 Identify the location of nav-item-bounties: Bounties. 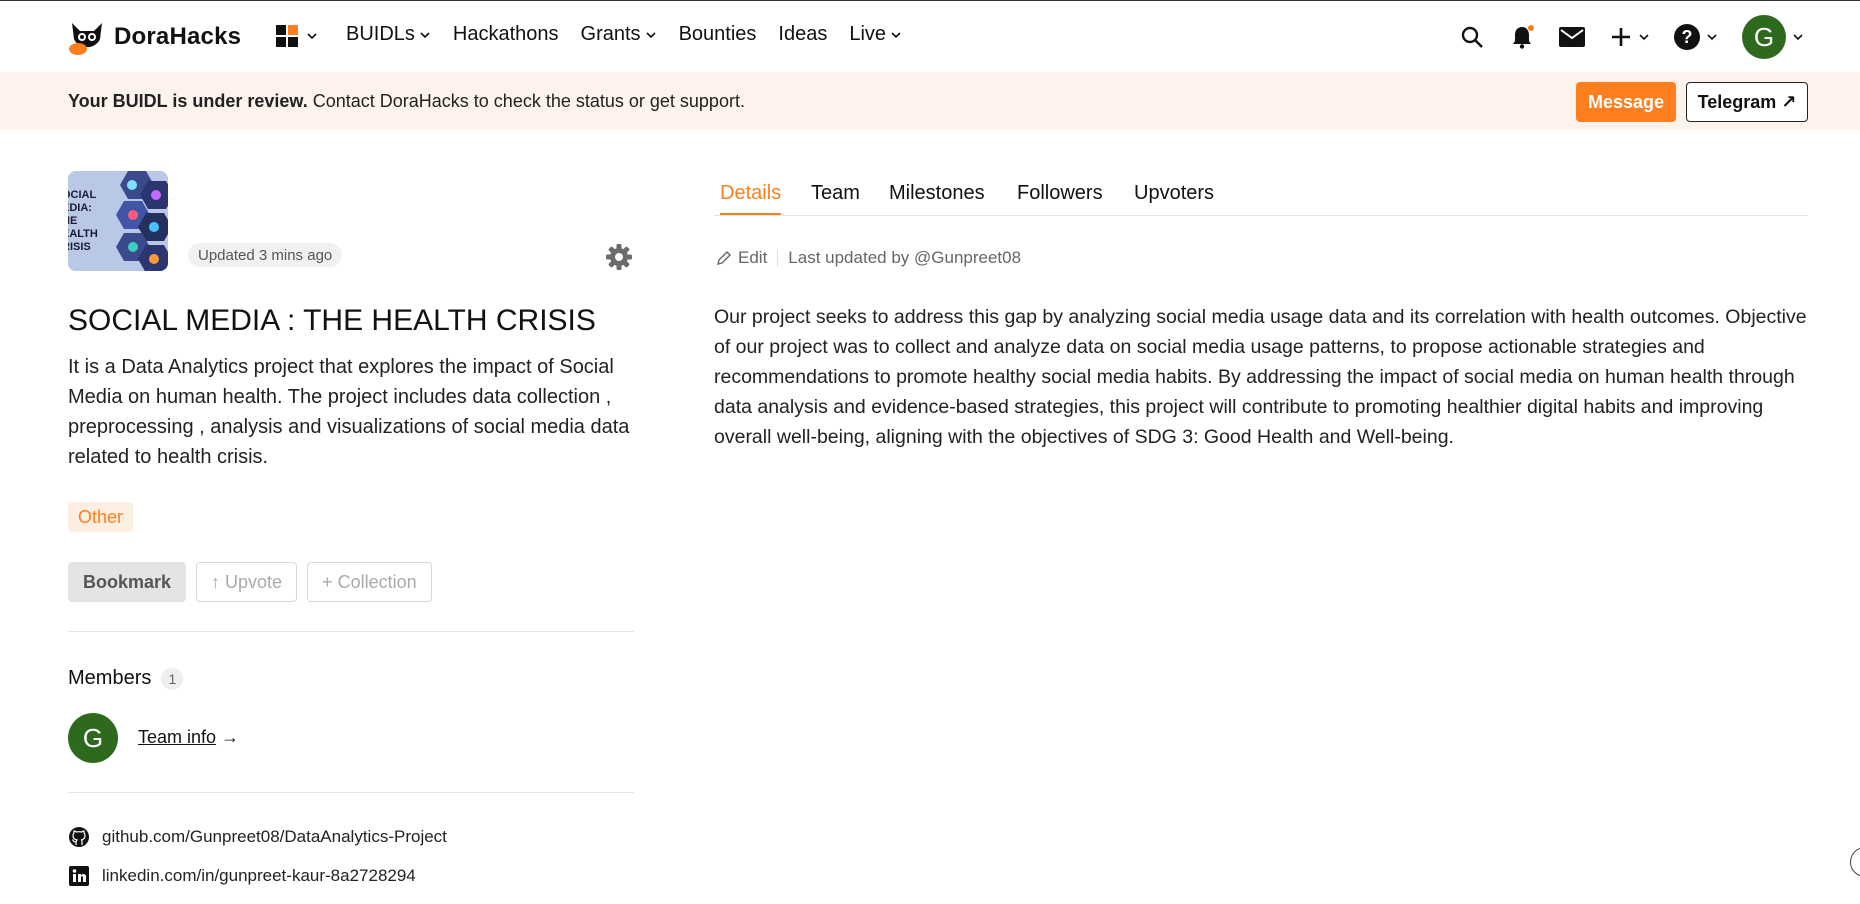
(718, 34).